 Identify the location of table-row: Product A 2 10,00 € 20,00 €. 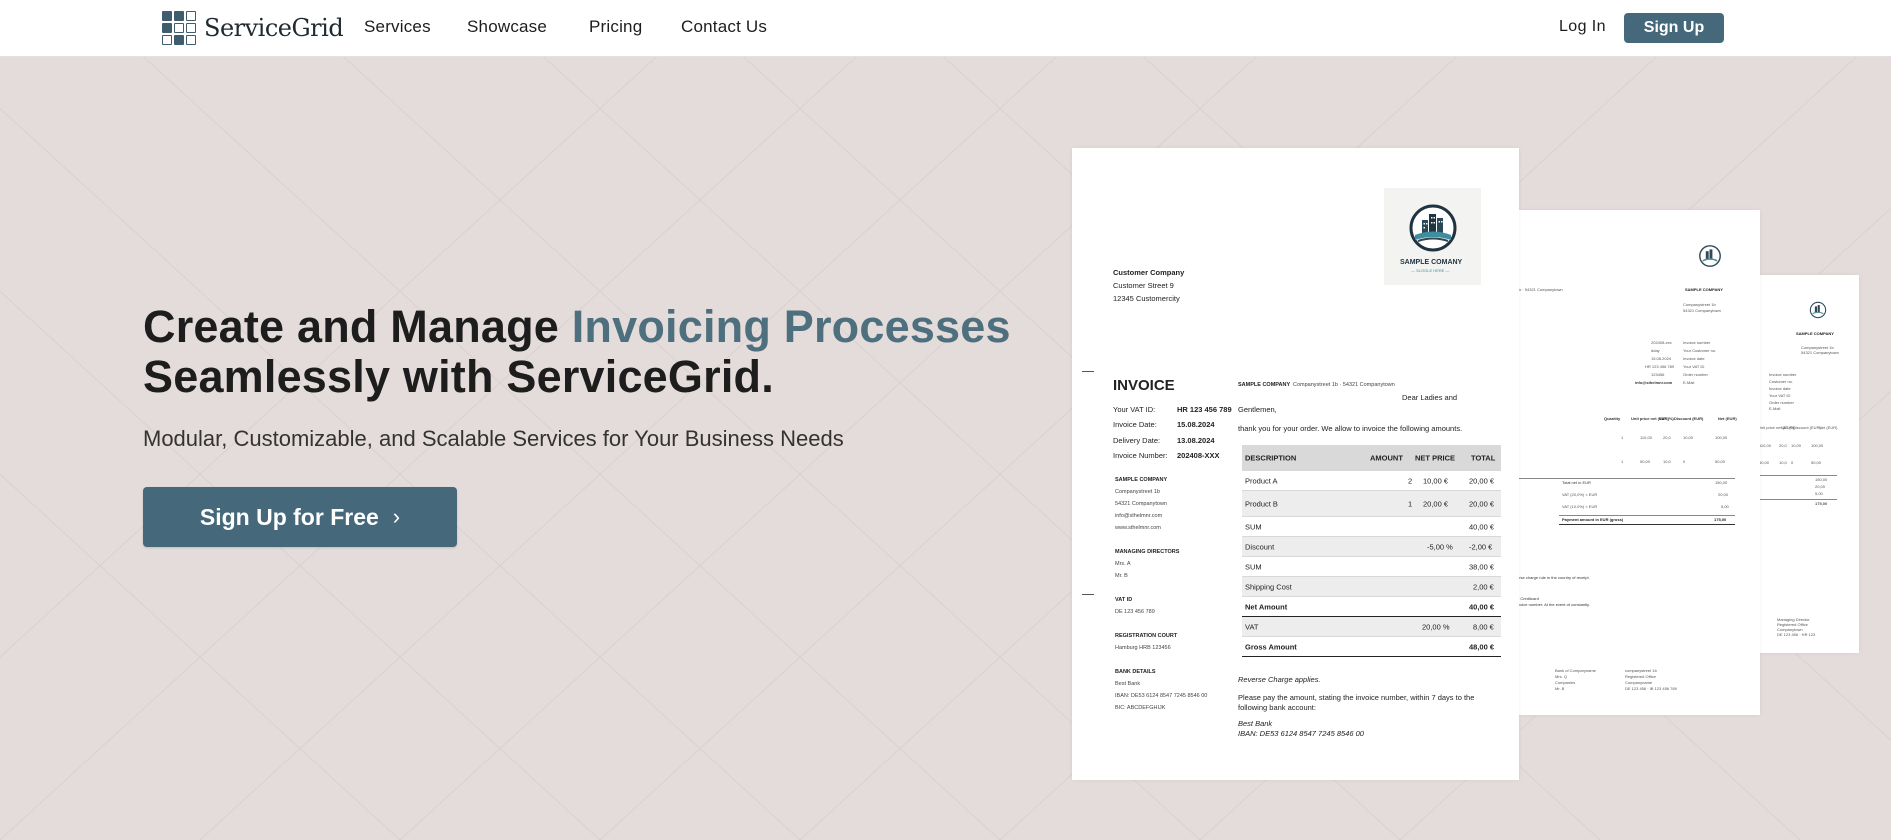
(1371, 481).